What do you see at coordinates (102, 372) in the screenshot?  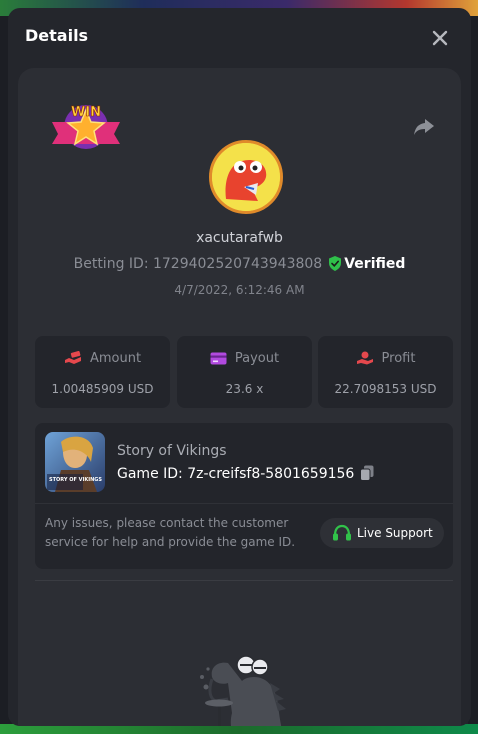 I see `stat-amount: Amount 1.00485909 USD` at bounding box center [102, 372].